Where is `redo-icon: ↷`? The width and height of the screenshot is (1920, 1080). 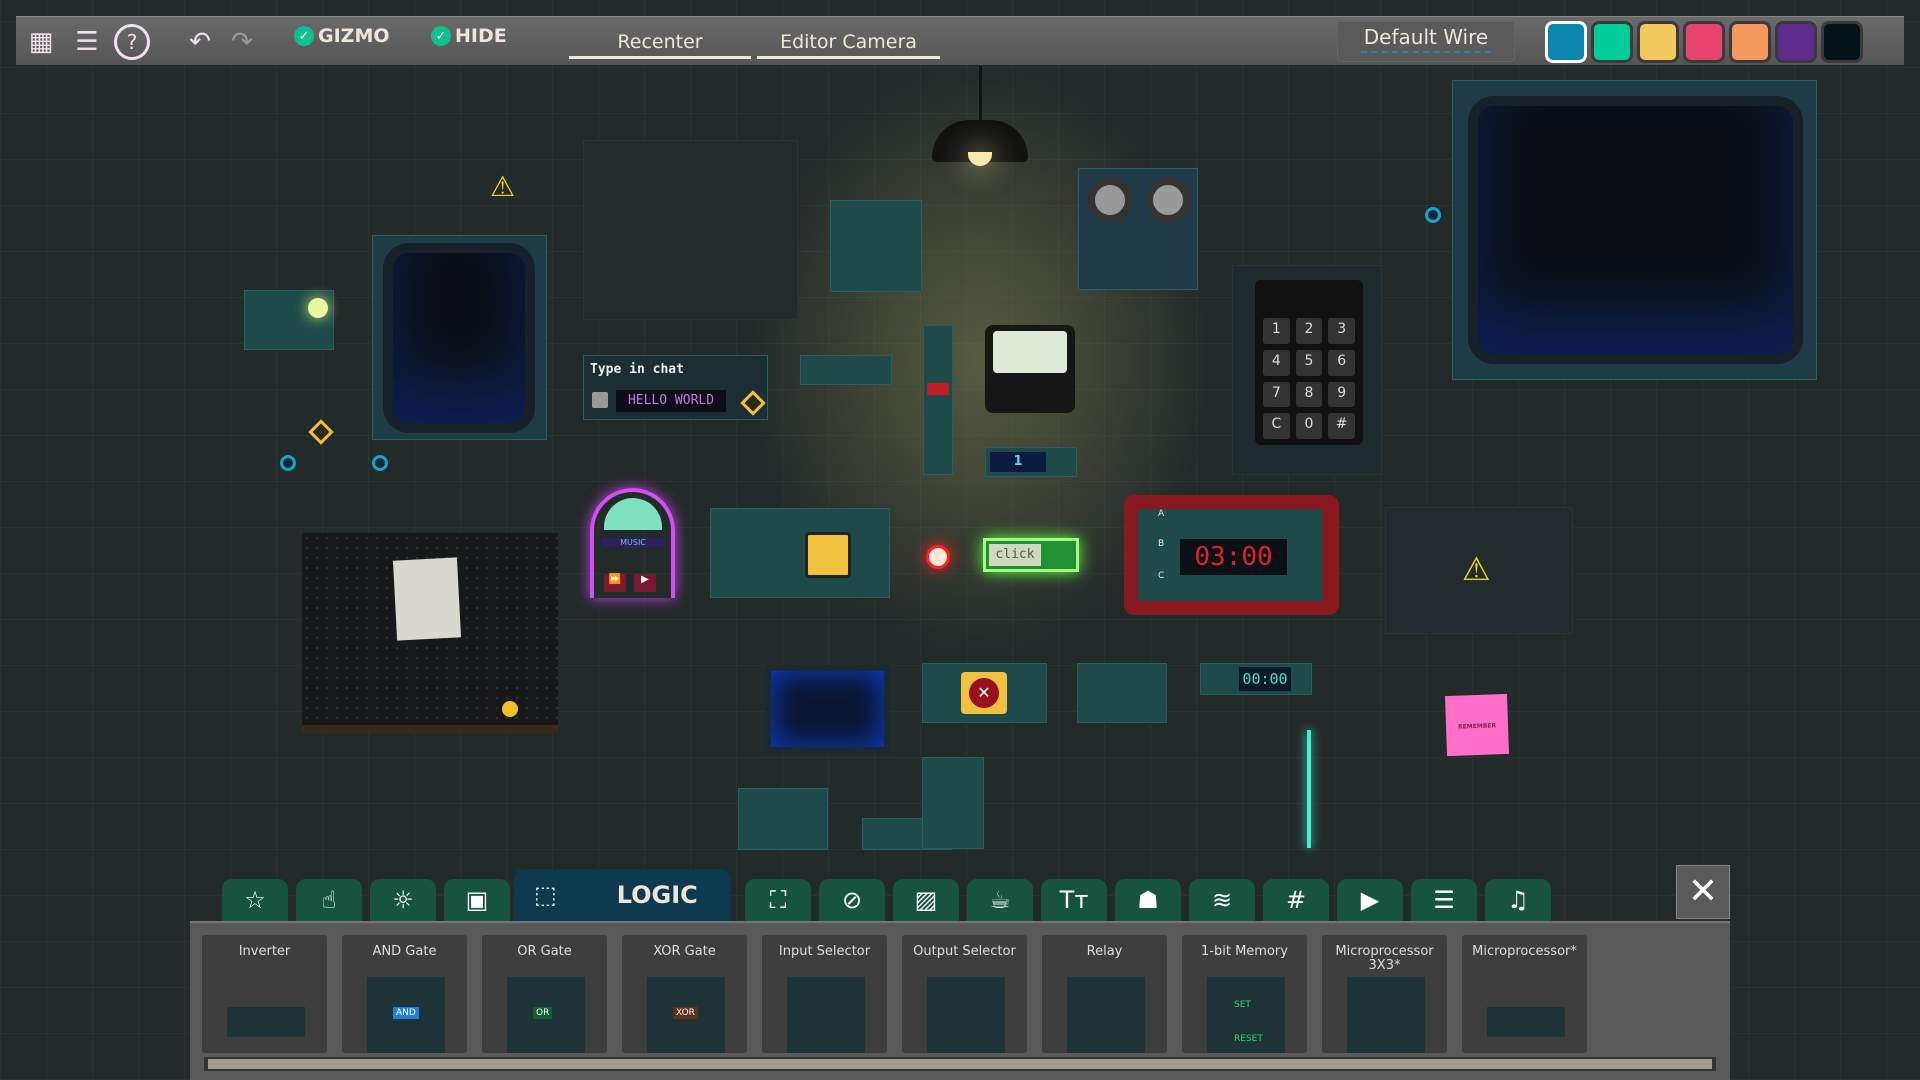 redo-icon: ↷ is located at coordinates (242, 41).